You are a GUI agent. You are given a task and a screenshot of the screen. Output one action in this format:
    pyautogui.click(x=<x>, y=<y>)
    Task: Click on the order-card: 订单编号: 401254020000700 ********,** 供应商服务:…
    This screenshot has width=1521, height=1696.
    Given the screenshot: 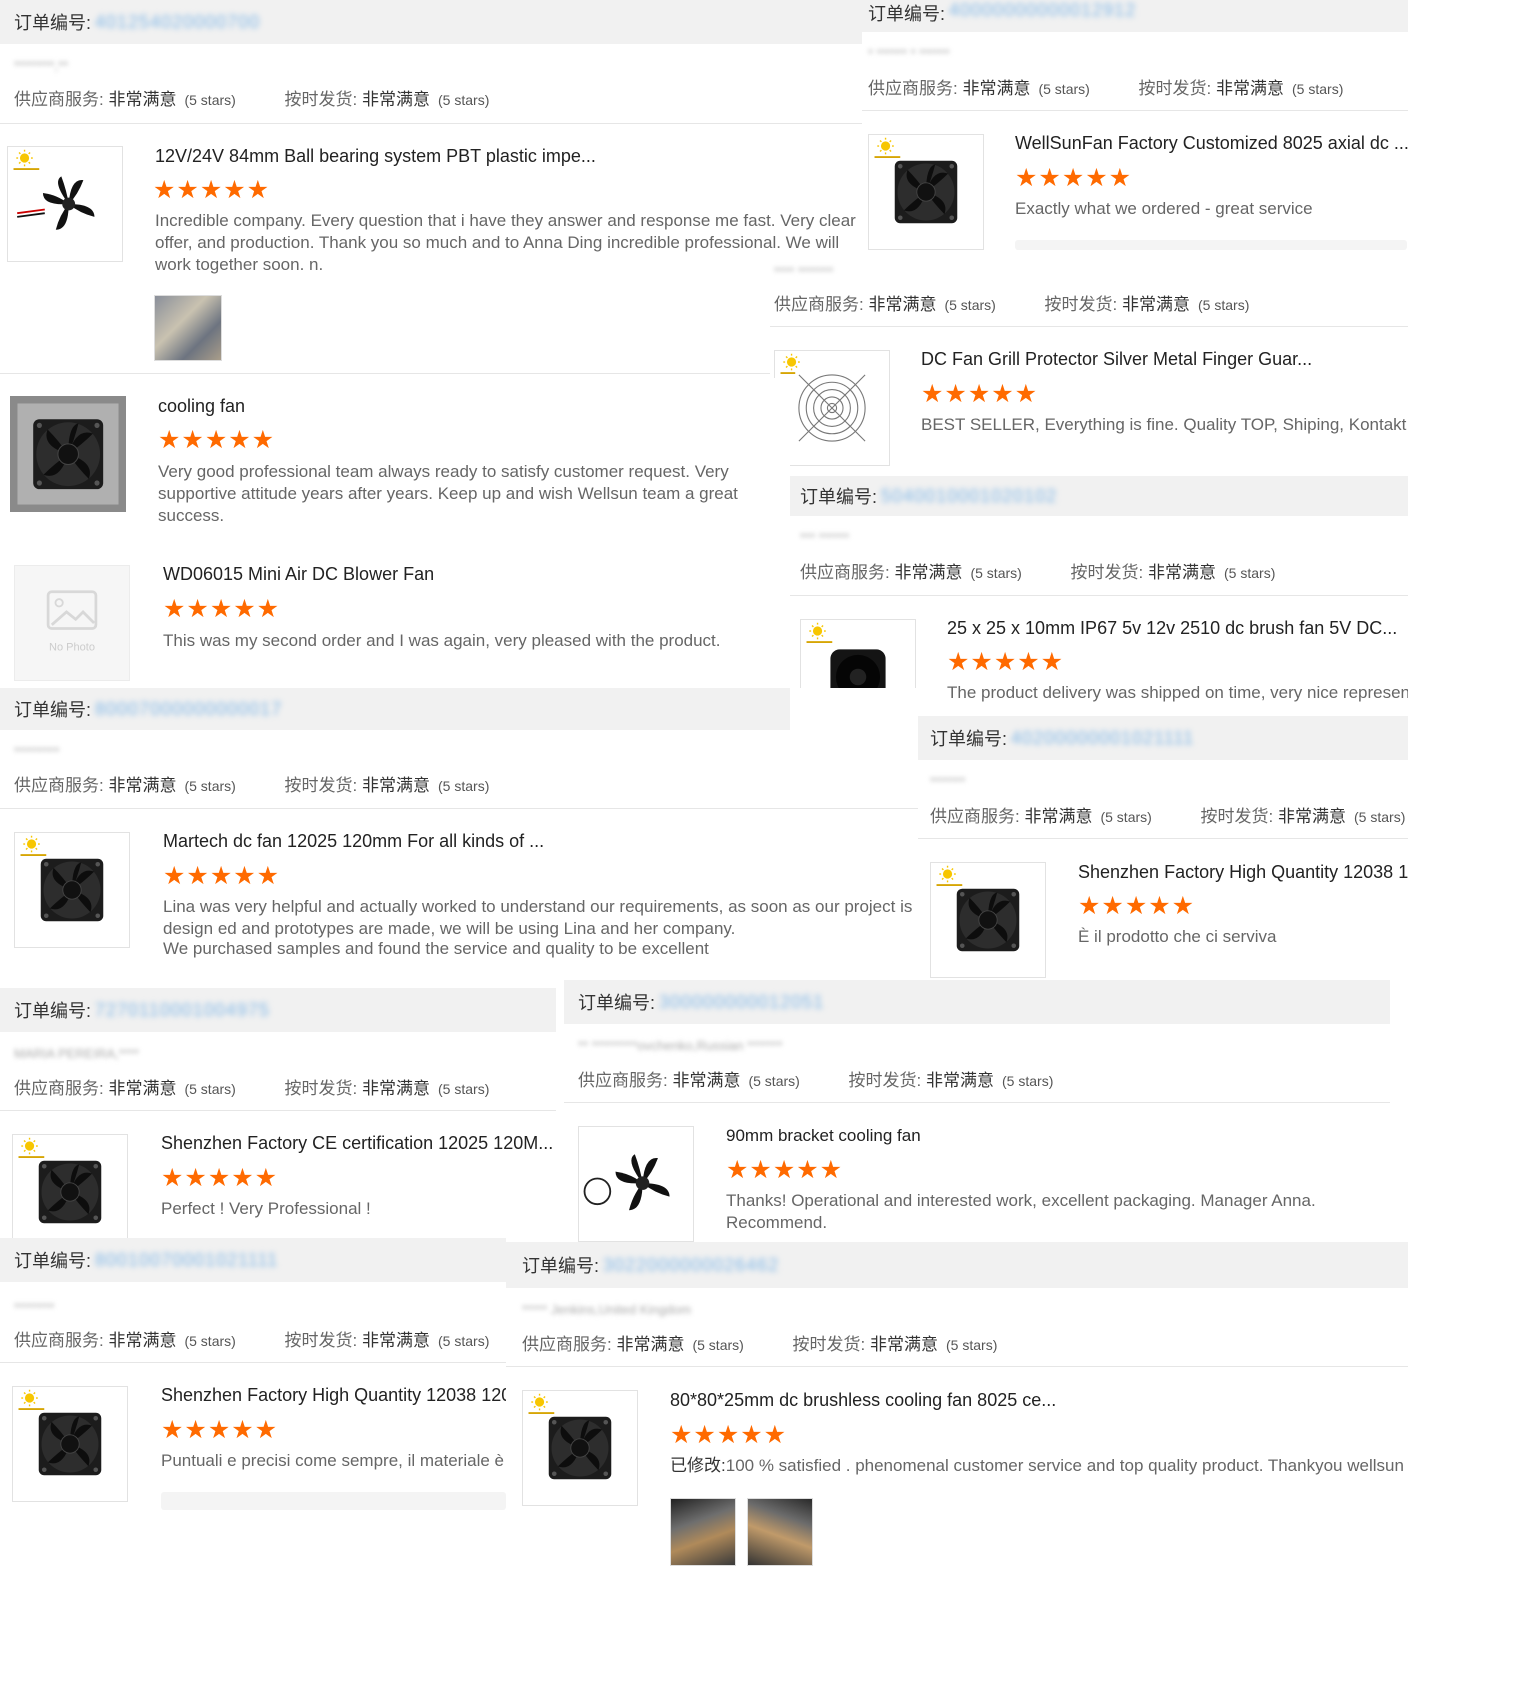 What is the action you would take?
    pyautogui.click(x=435, y=190)
    